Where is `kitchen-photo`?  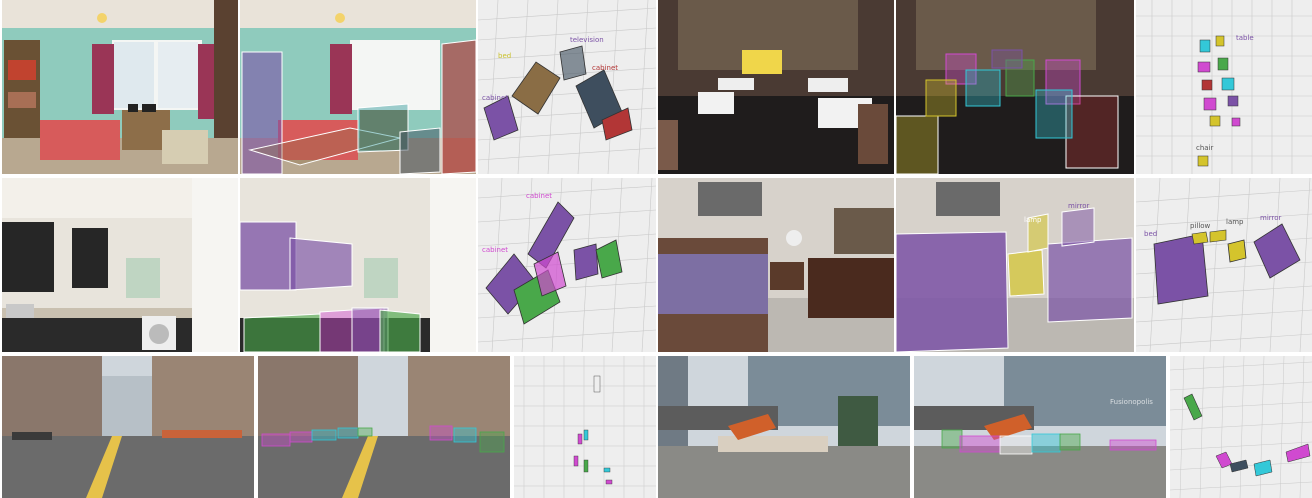
kitchen-photo is located at coordinates (120, 265).